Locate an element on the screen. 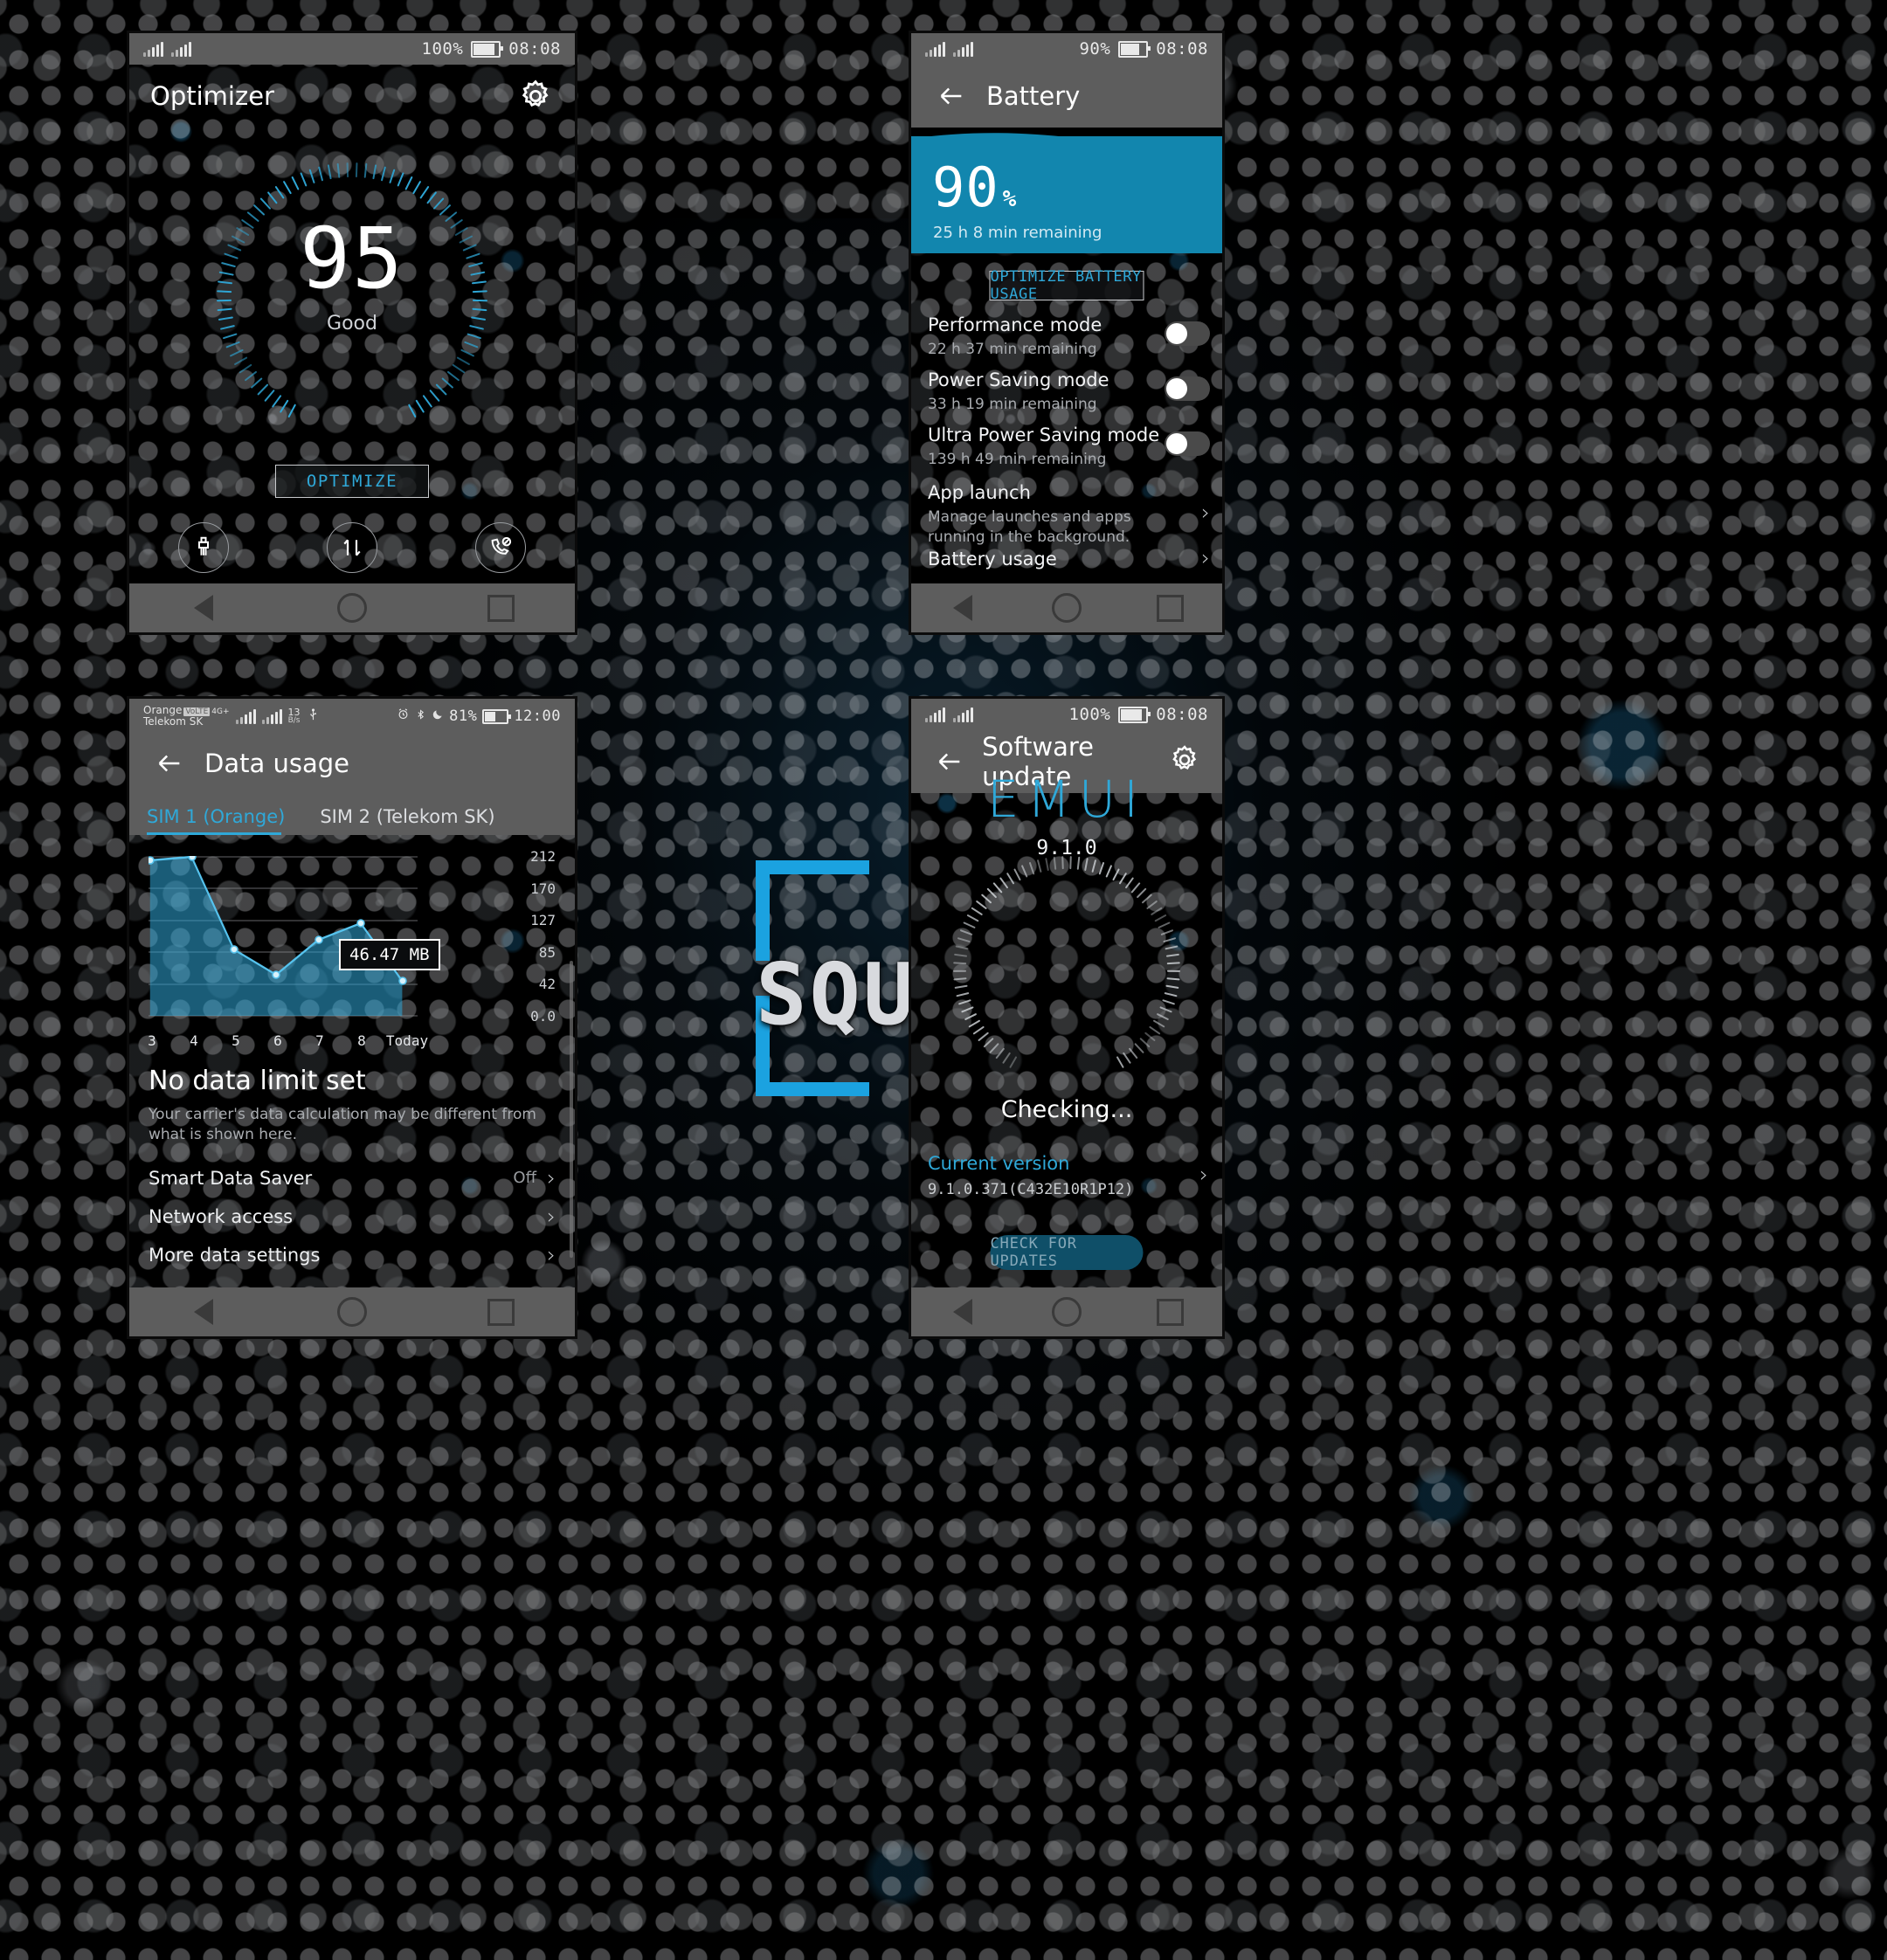  emui-logo: EMUI is located at coordinates (1066, 799).